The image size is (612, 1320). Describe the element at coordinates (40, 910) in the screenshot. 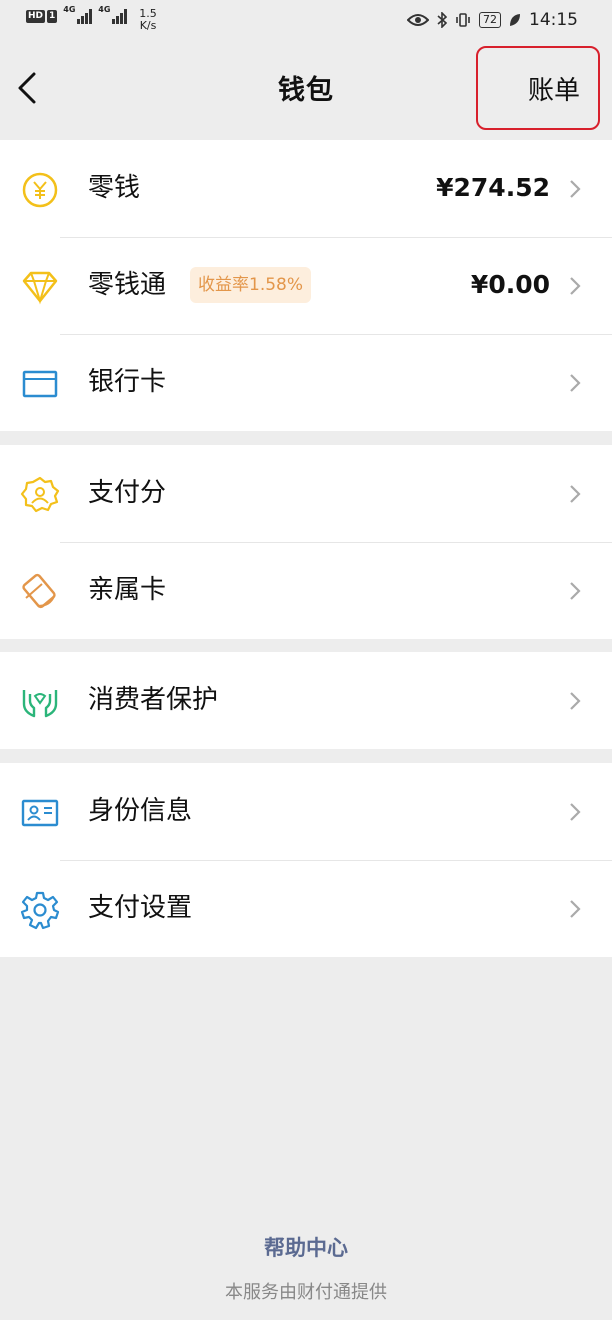

I see `settings-gear-icon` at that location.